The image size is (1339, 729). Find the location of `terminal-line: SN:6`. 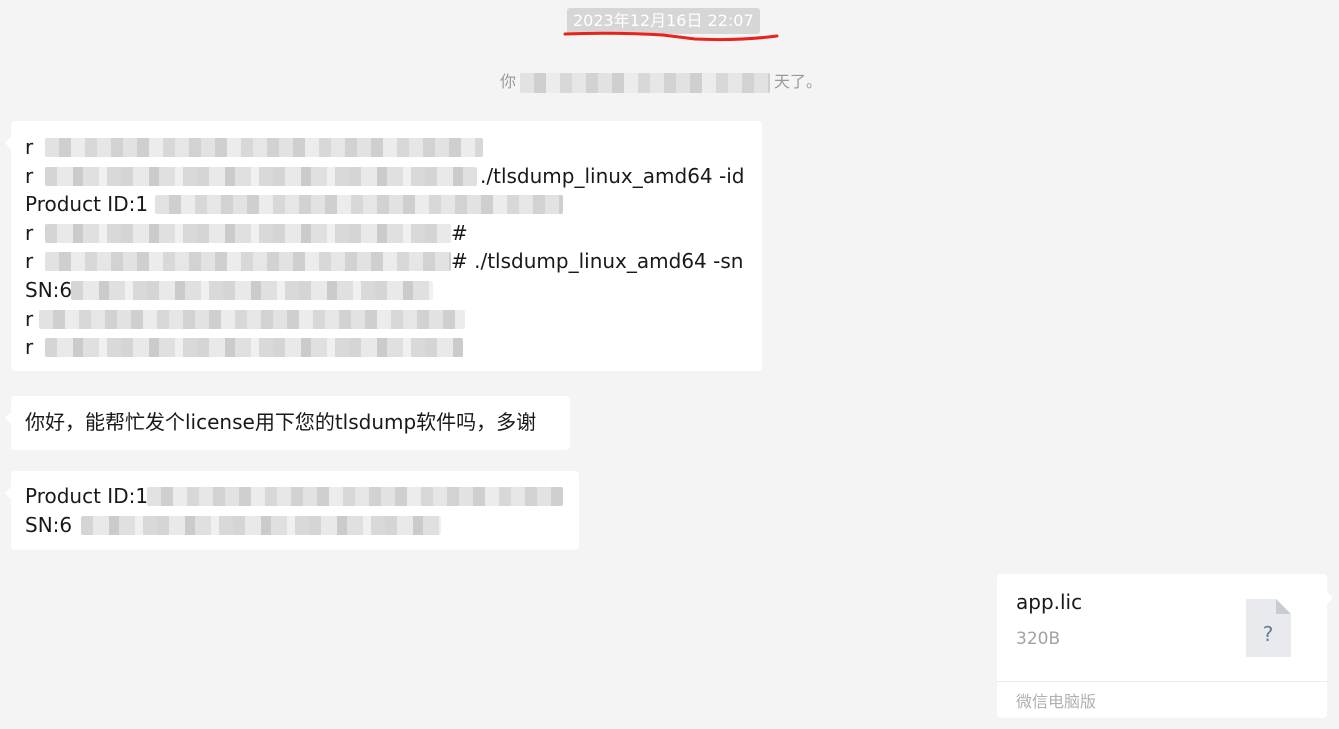

terminal-line: SN:6 is located at coordinates (386, 290).